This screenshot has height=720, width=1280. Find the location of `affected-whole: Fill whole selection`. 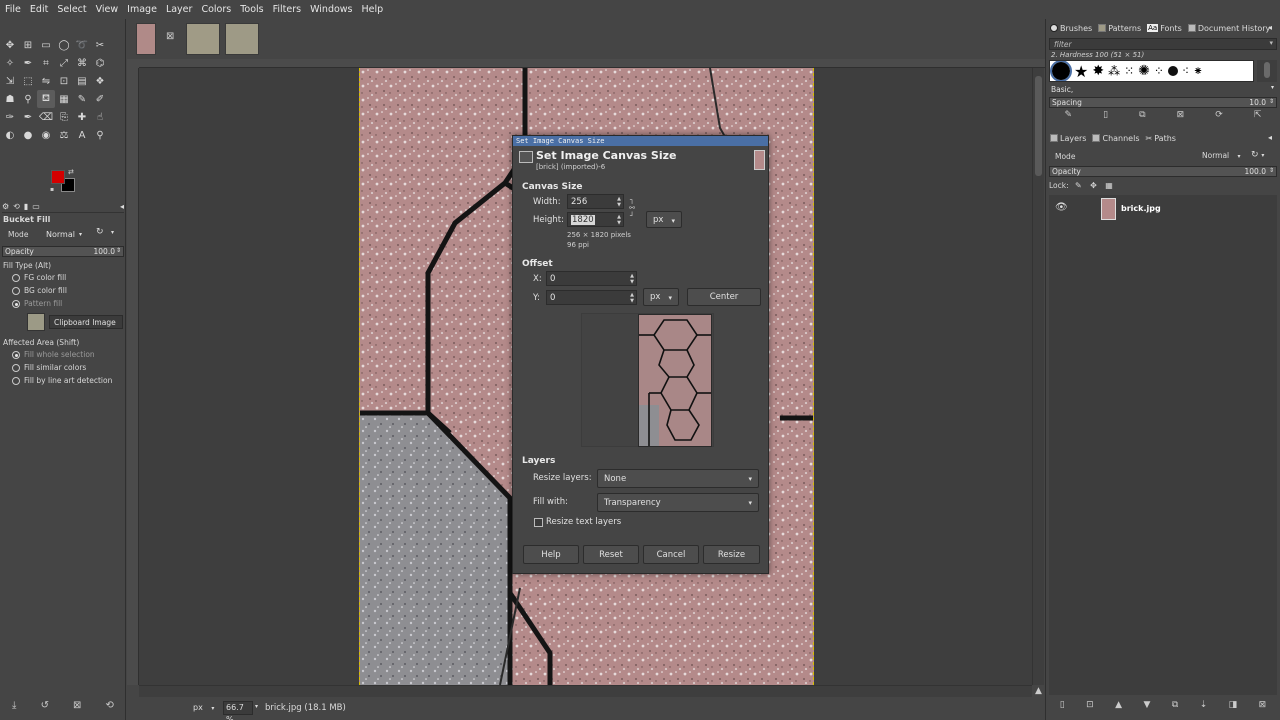

affected-whole: Fill whole selection is located at coordinates (53, 354).